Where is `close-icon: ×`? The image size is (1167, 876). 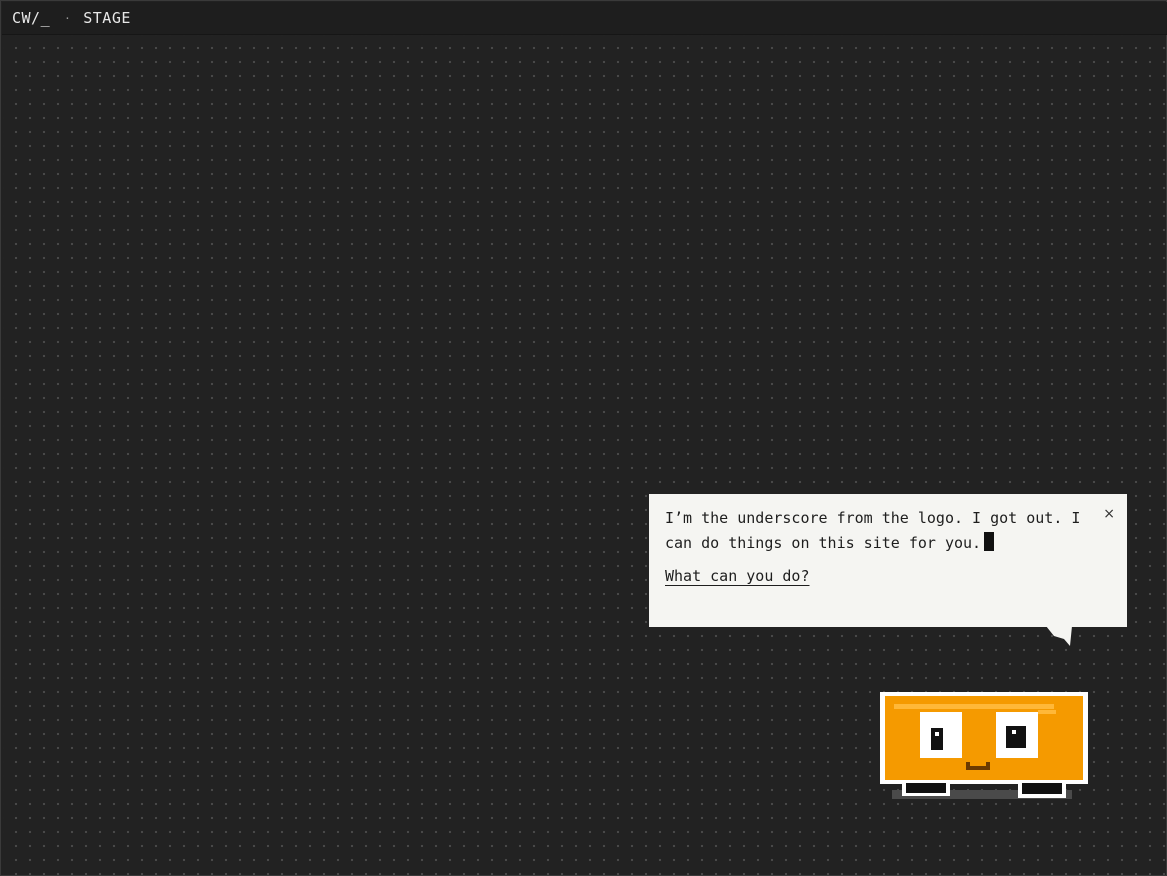
close-icon: × is located at coordinates (1109, 514).